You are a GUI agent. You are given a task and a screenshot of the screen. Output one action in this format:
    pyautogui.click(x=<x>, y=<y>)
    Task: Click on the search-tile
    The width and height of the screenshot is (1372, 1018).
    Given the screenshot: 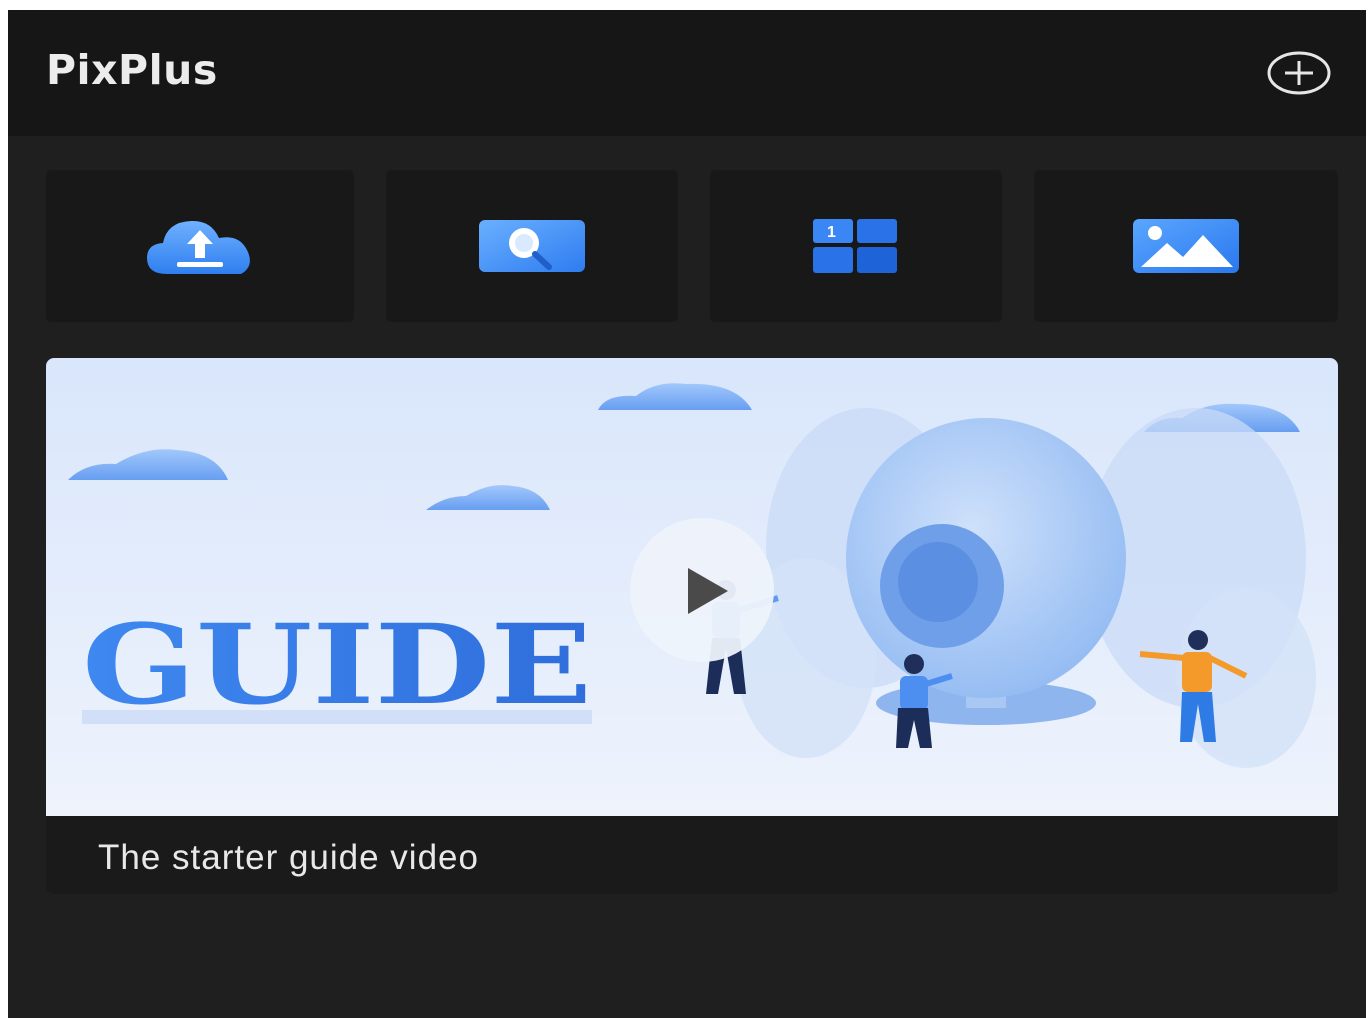 What is the action you would take?
    pyautogui.click(x=532, y=246)
    